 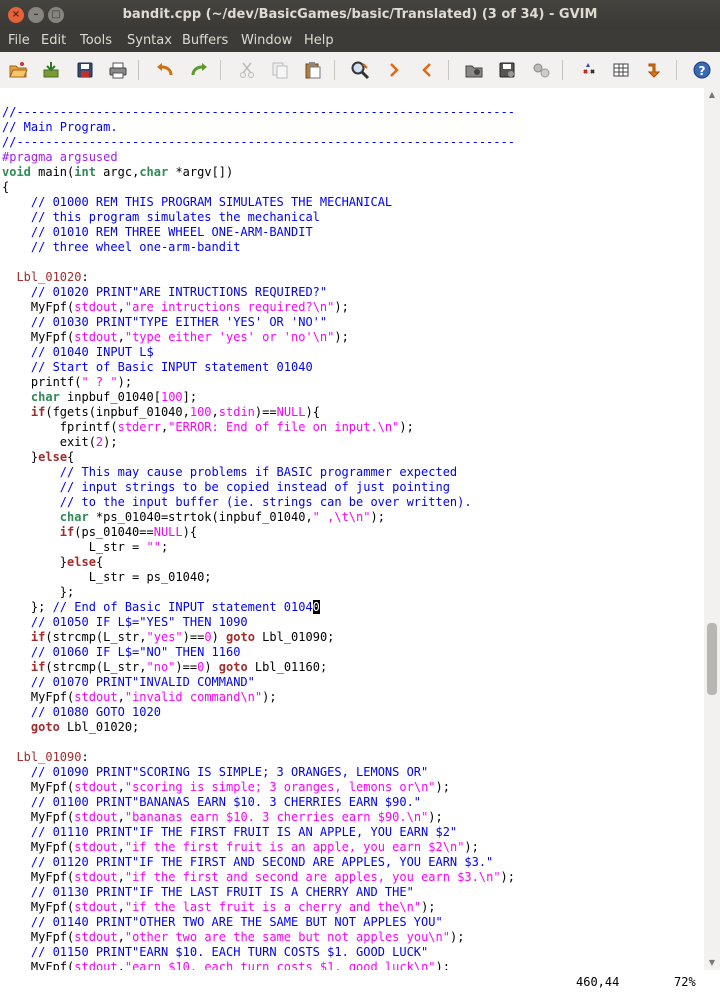 What do you see at coordinates (685, 982) in the screenshot?
I see `scroll-percent: 72%` at bounding box center [685, 982].